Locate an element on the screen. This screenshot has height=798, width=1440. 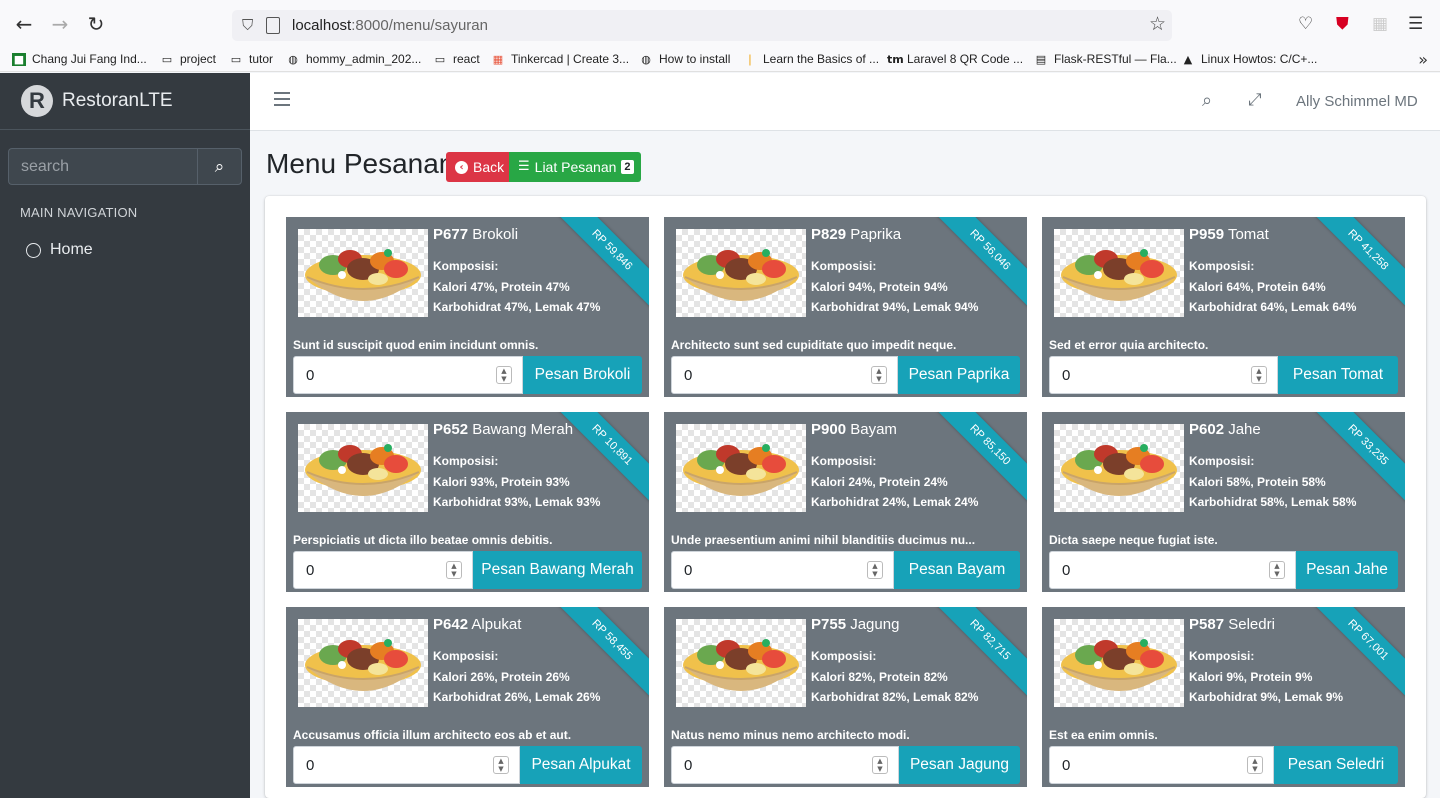
bookmark-icon: ❘ is located at coordinates (750, 59).